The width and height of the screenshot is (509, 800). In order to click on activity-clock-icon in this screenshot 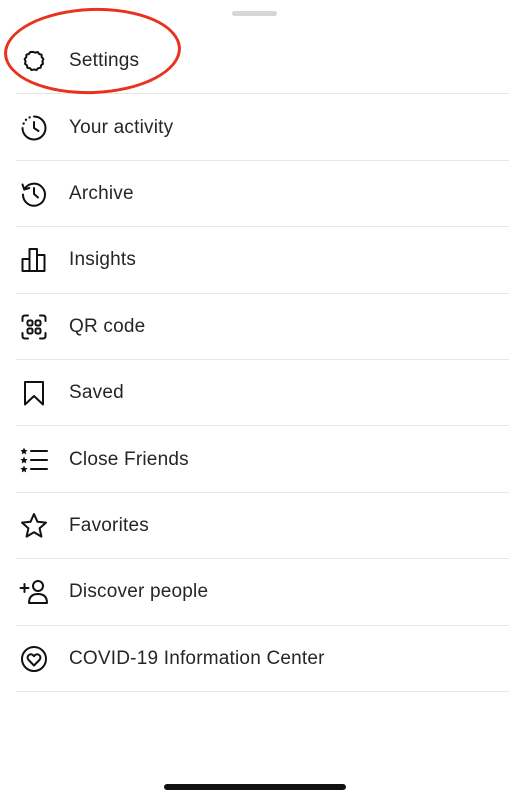, I will do `click(34, 128)`.